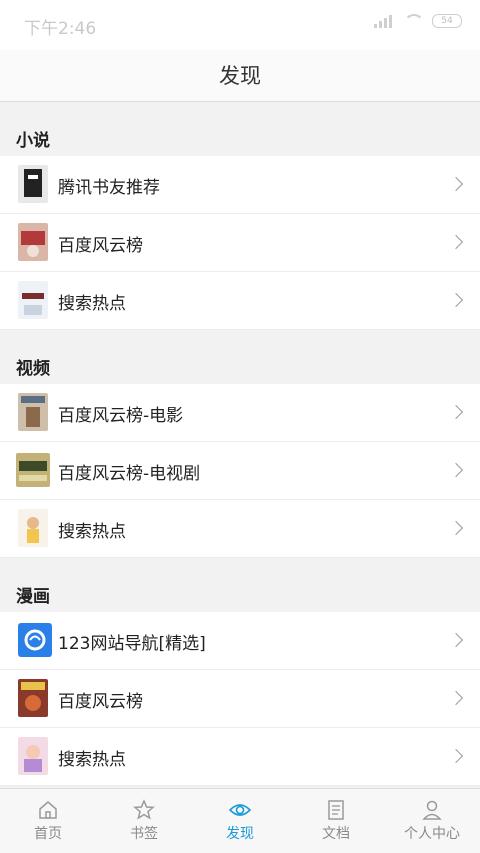 The image size is (480, 853). I want to click on list-item-video-search: 搜索热点, so click(240, 529).